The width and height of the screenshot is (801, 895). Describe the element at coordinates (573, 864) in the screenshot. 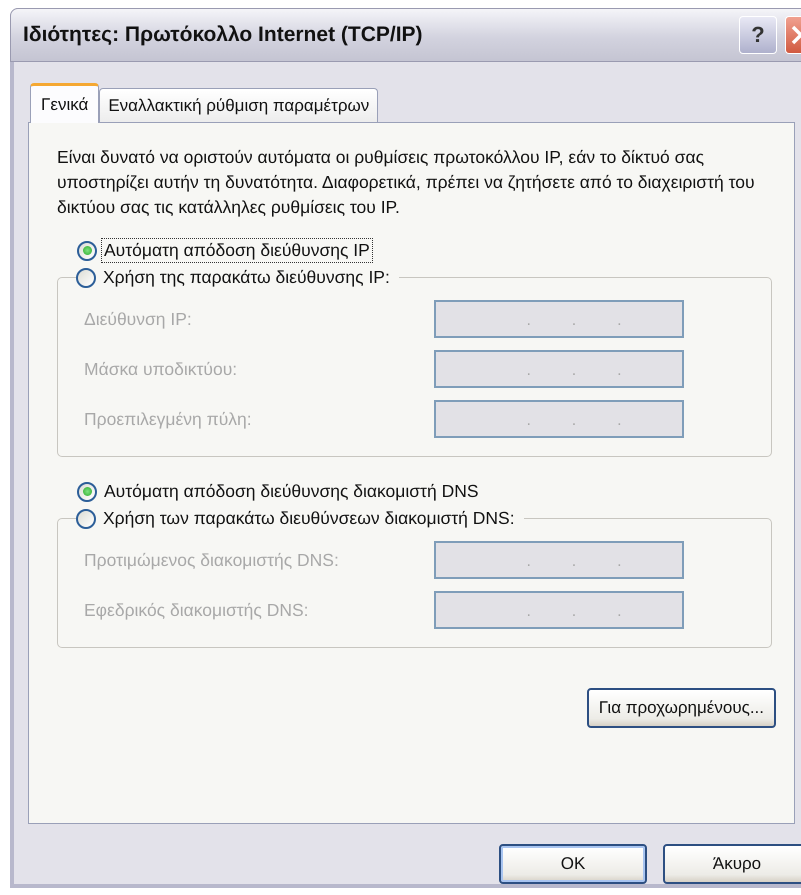

I see `dialog-button: OK` at that location.